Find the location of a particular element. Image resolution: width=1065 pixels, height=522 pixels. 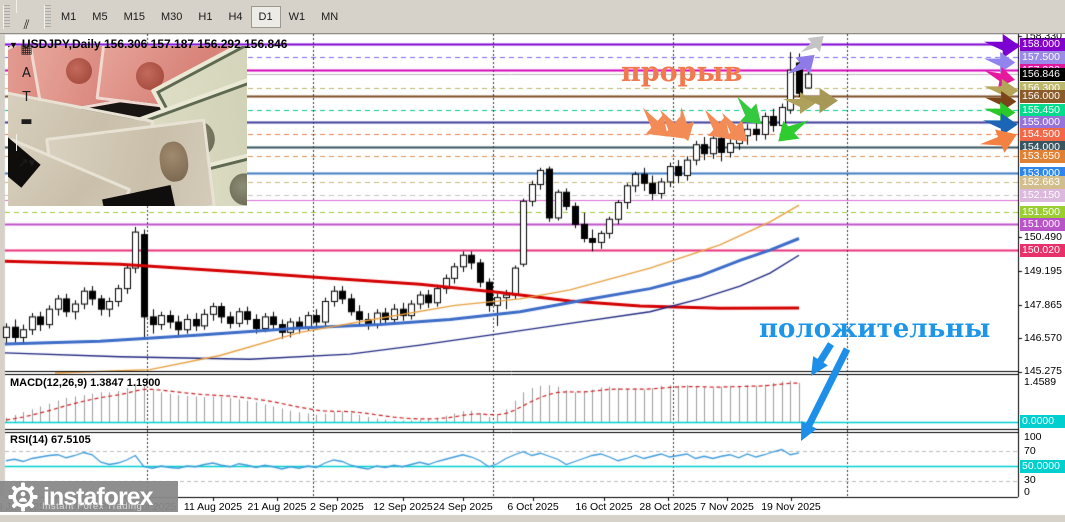

date-axis-label: 2 Sep 2025 is located at coordinates (337, 507).